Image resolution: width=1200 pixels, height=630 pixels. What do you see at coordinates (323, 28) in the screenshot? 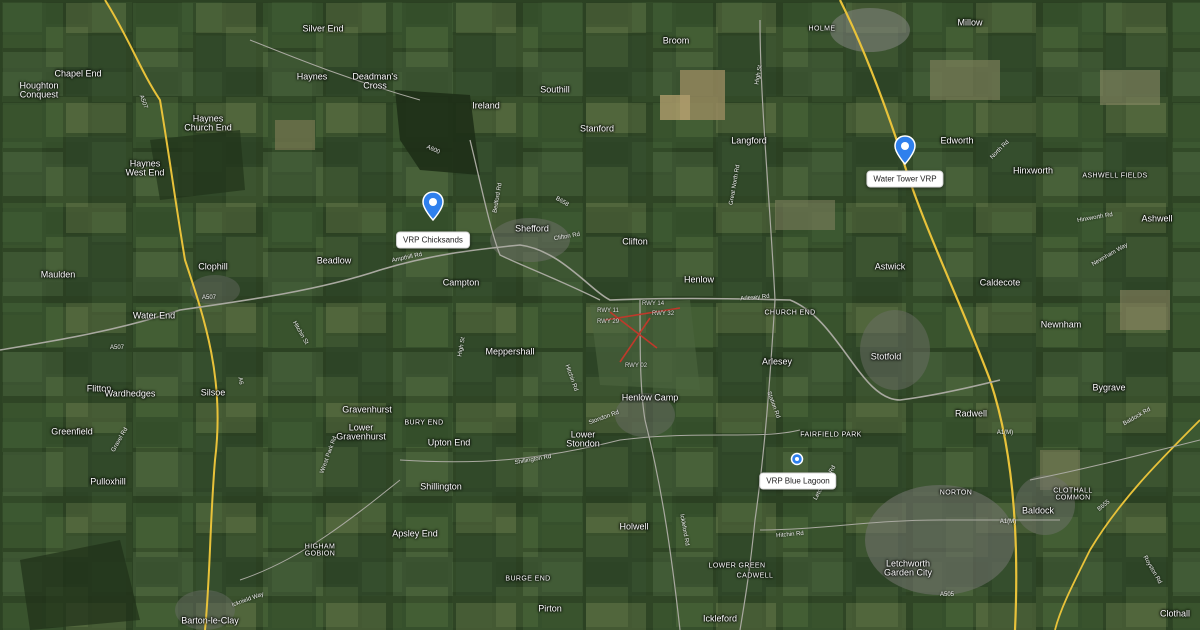
I see `place-label: Silver End` at bounding box center [323, 28].